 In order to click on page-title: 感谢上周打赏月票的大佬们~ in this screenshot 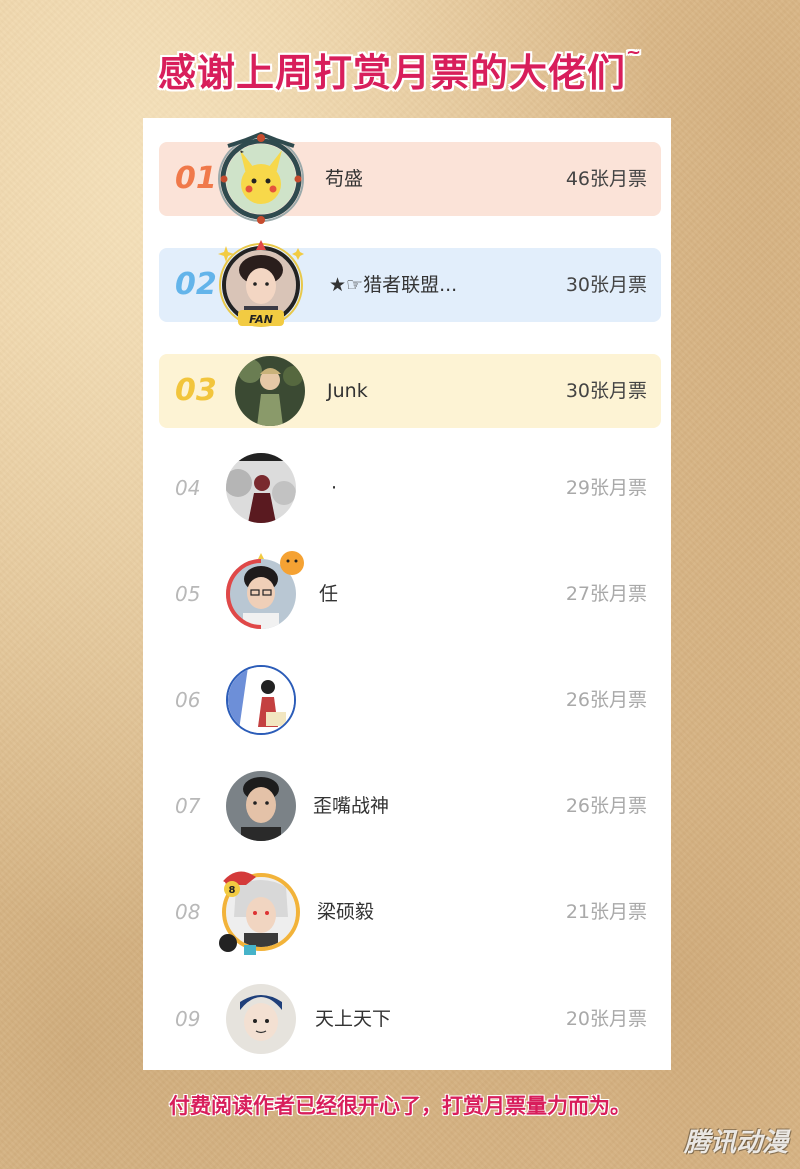, I will do `click(400, 69)`.